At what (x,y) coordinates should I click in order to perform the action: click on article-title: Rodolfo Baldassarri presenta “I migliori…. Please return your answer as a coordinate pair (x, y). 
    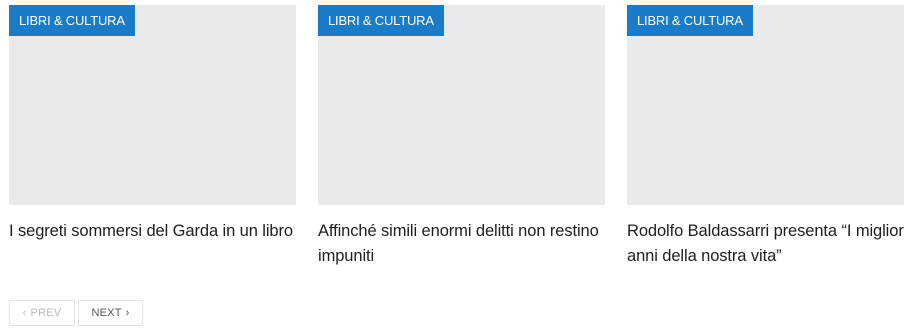
    Looking at the image, I should click on (765, 244).